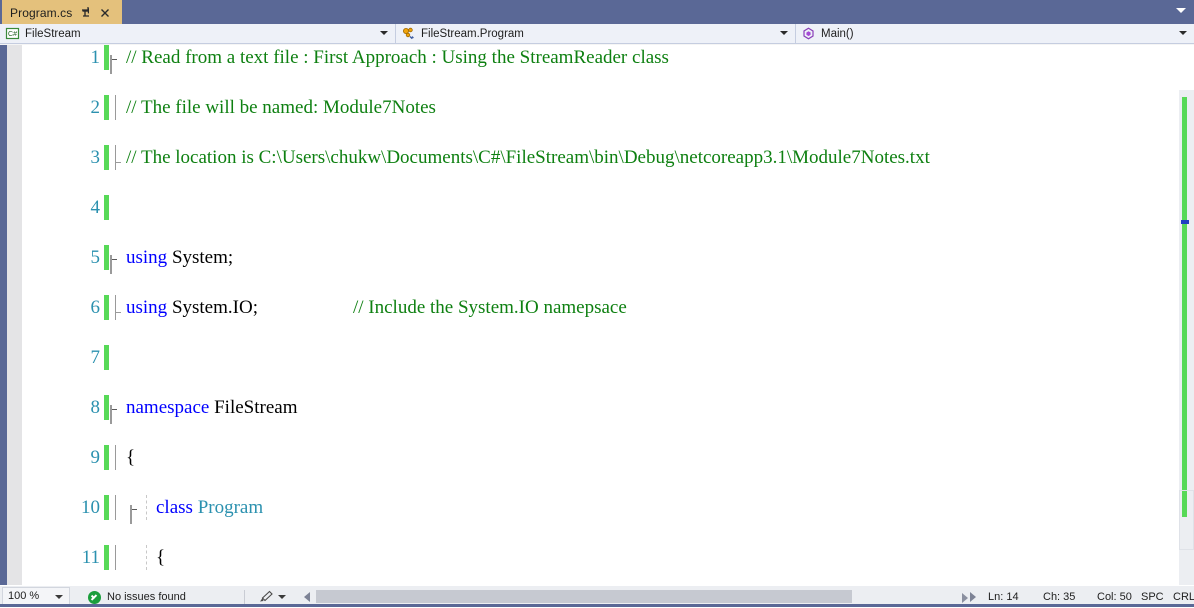 The height and width of the screenshot is (608, 1194). What do you see at coordinates (105, 13) in the screenshot?
I see `close-icon` at bounding box center [105, 13].